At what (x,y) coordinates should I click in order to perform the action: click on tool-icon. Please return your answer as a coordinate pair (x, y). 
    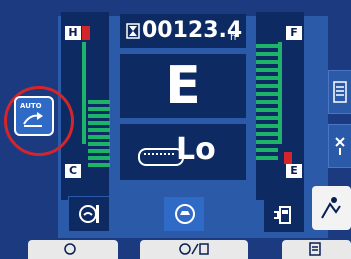
    Looking at the image, I should click on (340, 146).